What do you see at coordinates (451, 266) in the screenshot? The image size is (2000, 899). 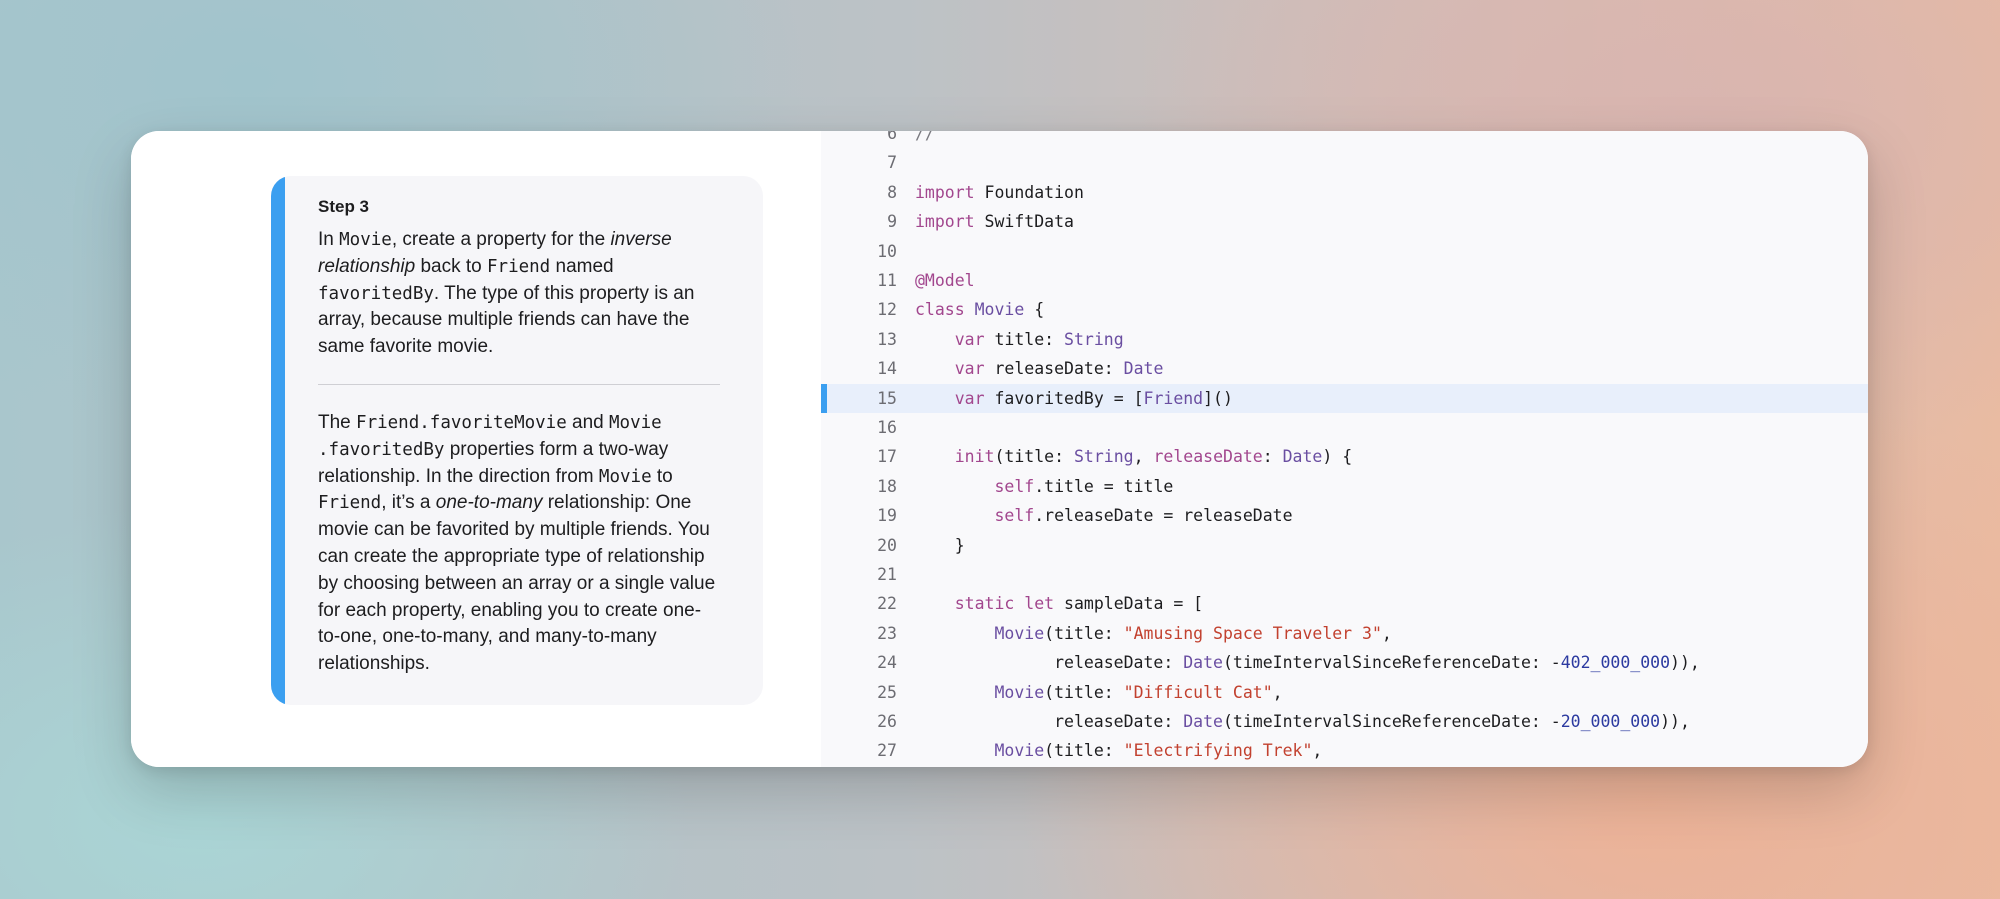 I see `text-run: back to` at bounding box center [451, 266].